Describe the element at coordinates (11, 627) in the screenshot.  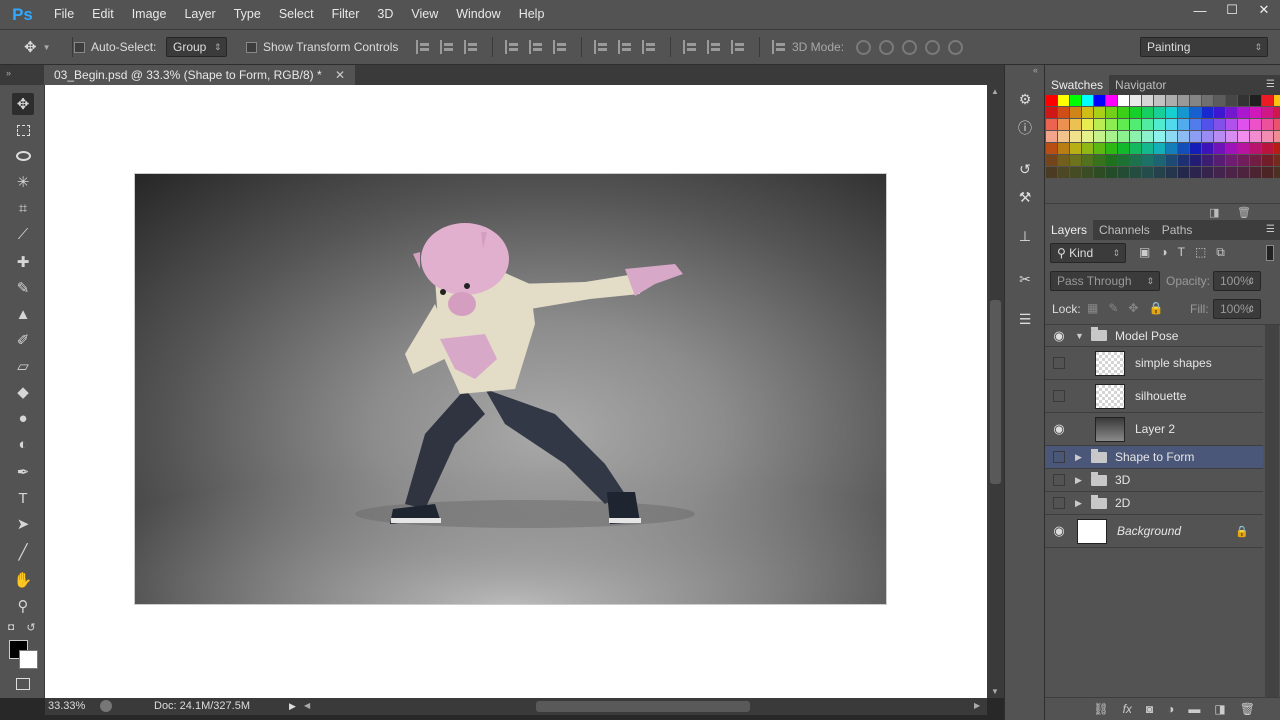
I see `default-colors-icon: ◘` at that location.